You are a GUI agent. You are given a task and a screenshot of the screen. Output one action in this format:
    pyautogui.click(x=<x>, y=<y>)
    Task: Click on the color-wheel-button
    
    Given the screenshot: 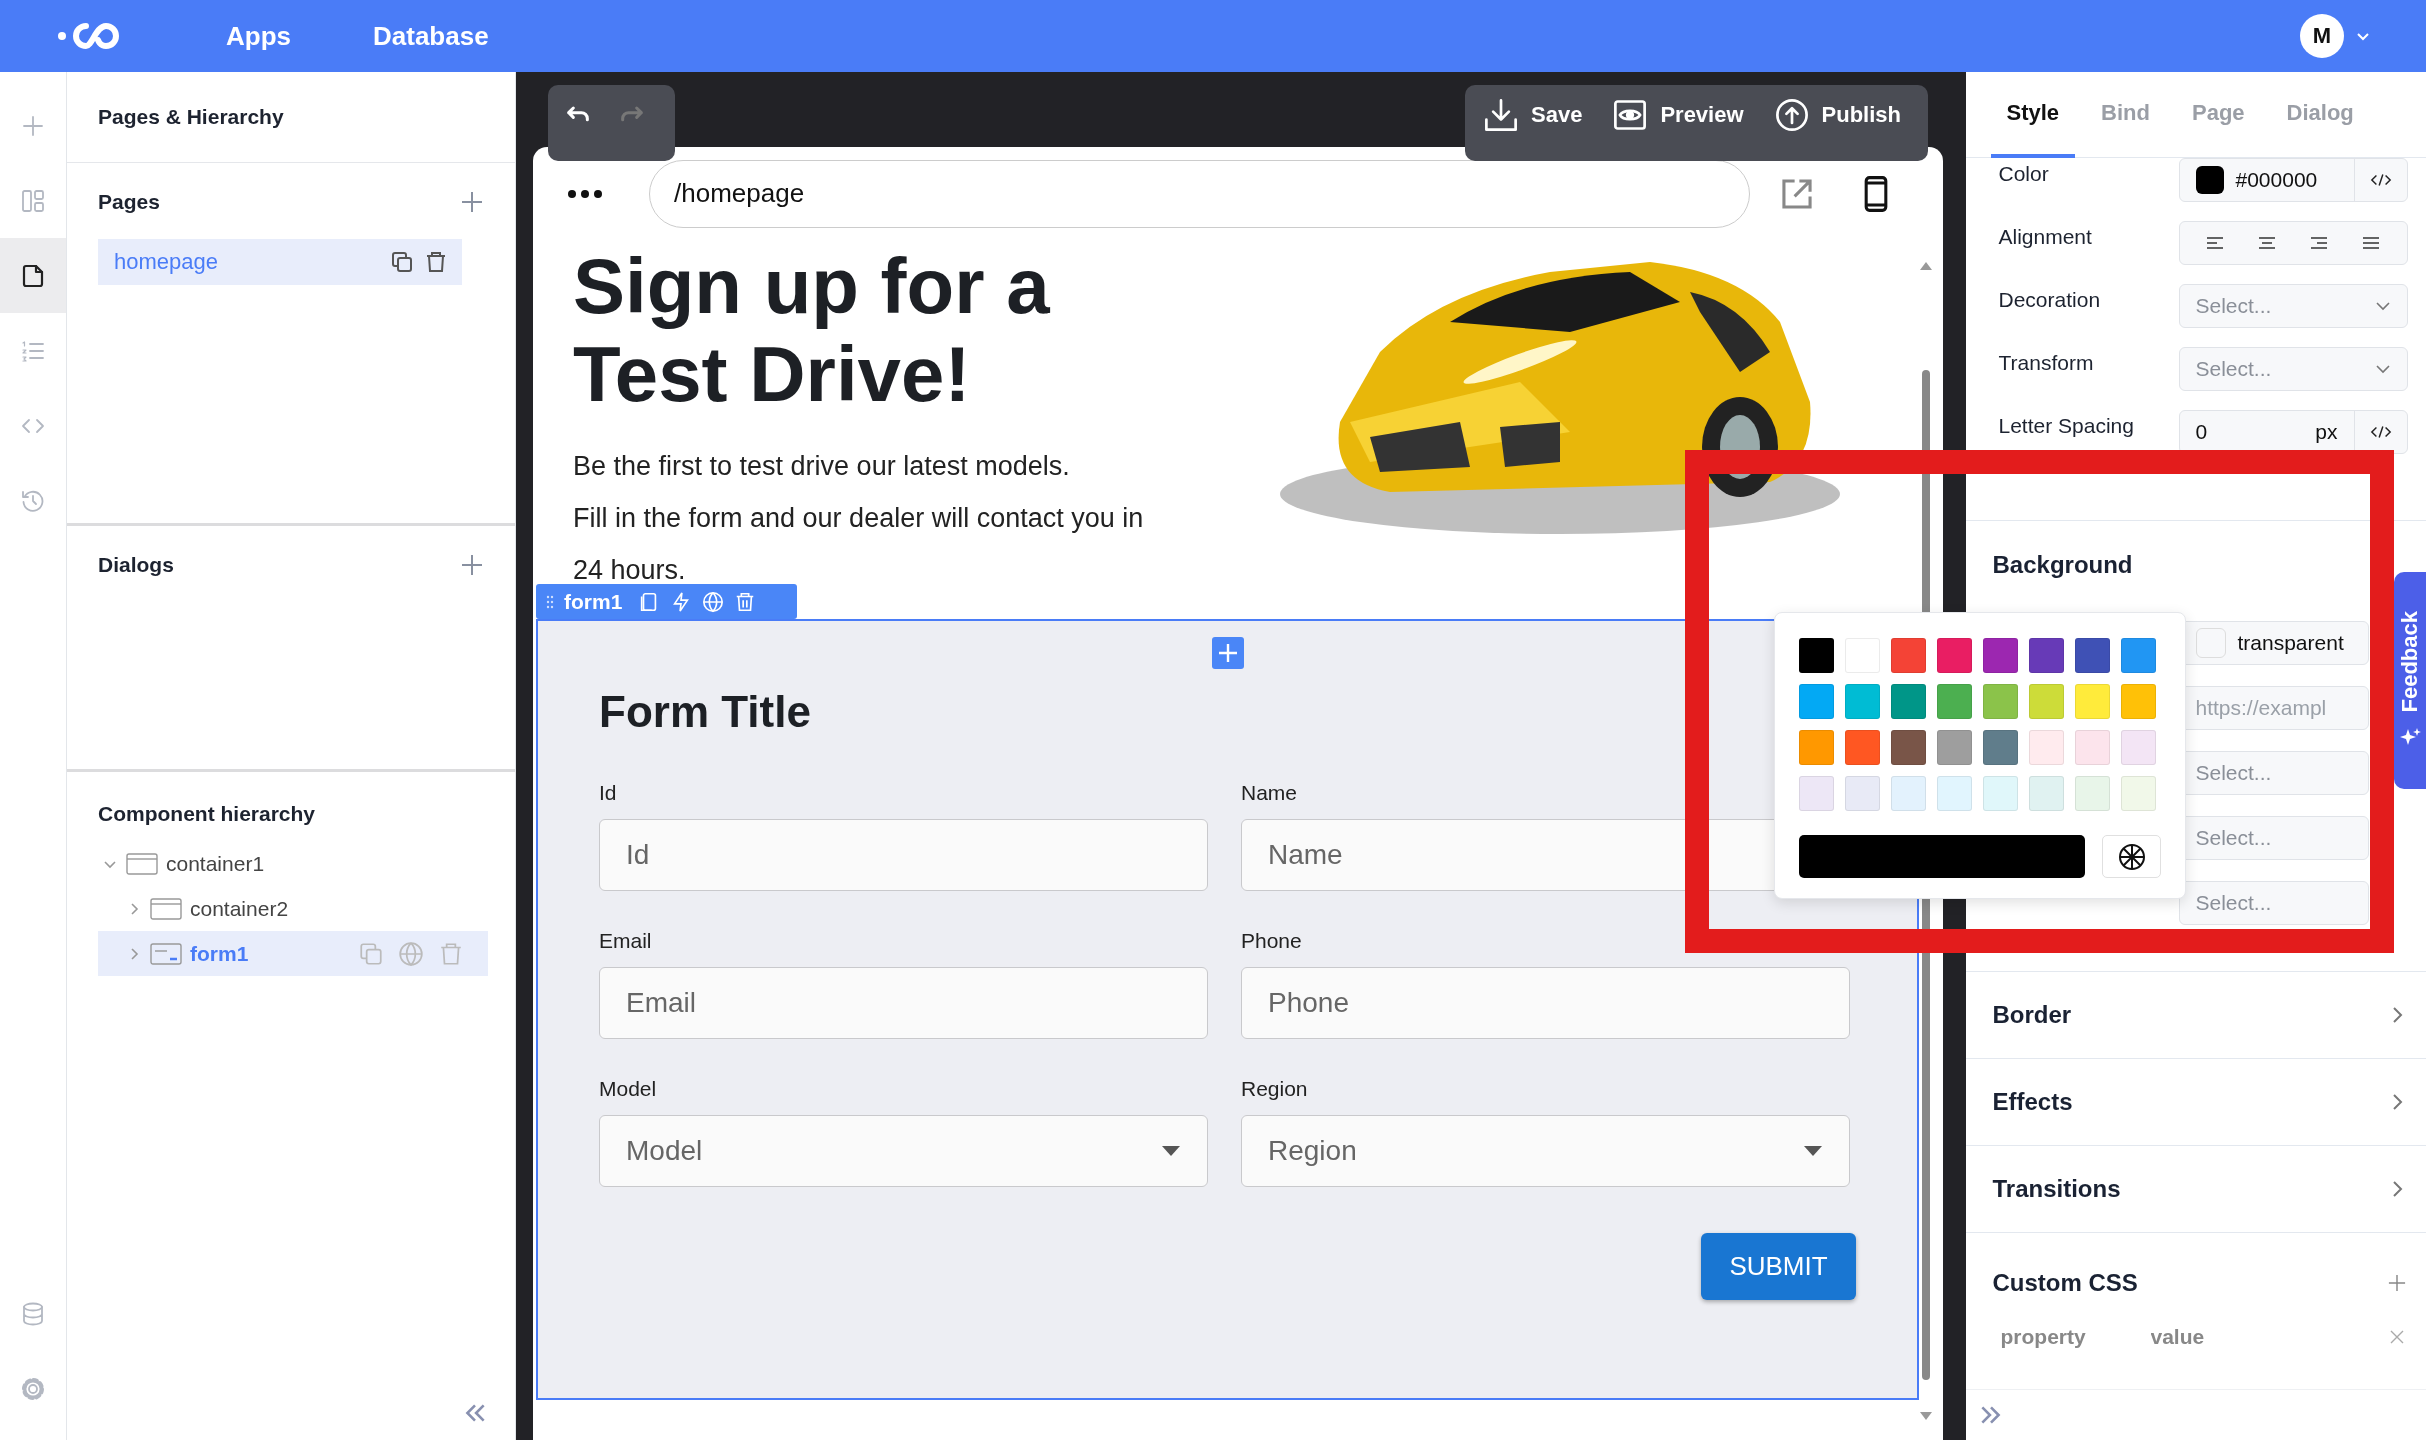 What is the action you would take?
    pyautogui.click(x=2131, y=856)
    